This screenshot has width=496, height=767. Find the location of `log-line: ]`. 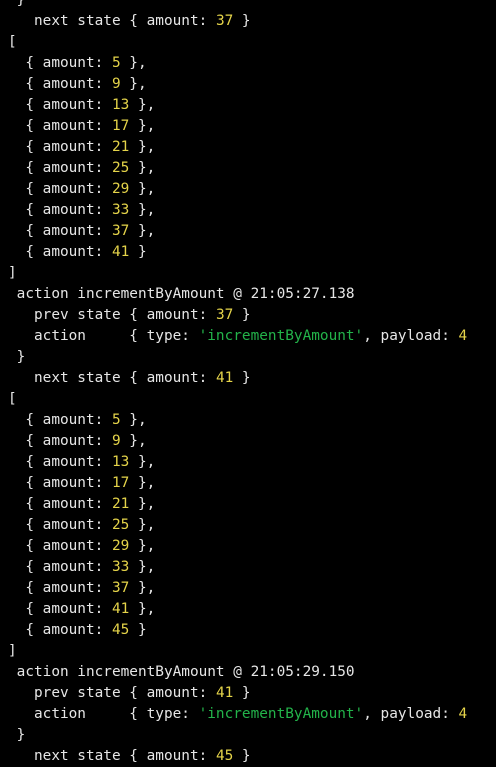

log-line: ] is located at coordinates (252, 651).